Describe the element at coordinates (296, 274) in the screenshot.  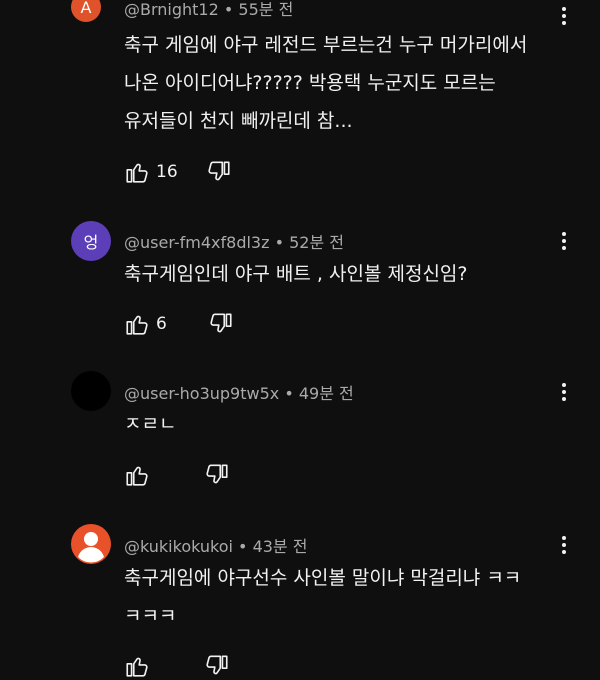
I see `comment-text: 축구게임인데 야구 배트 , 사인볼 제정신임?` at that location.